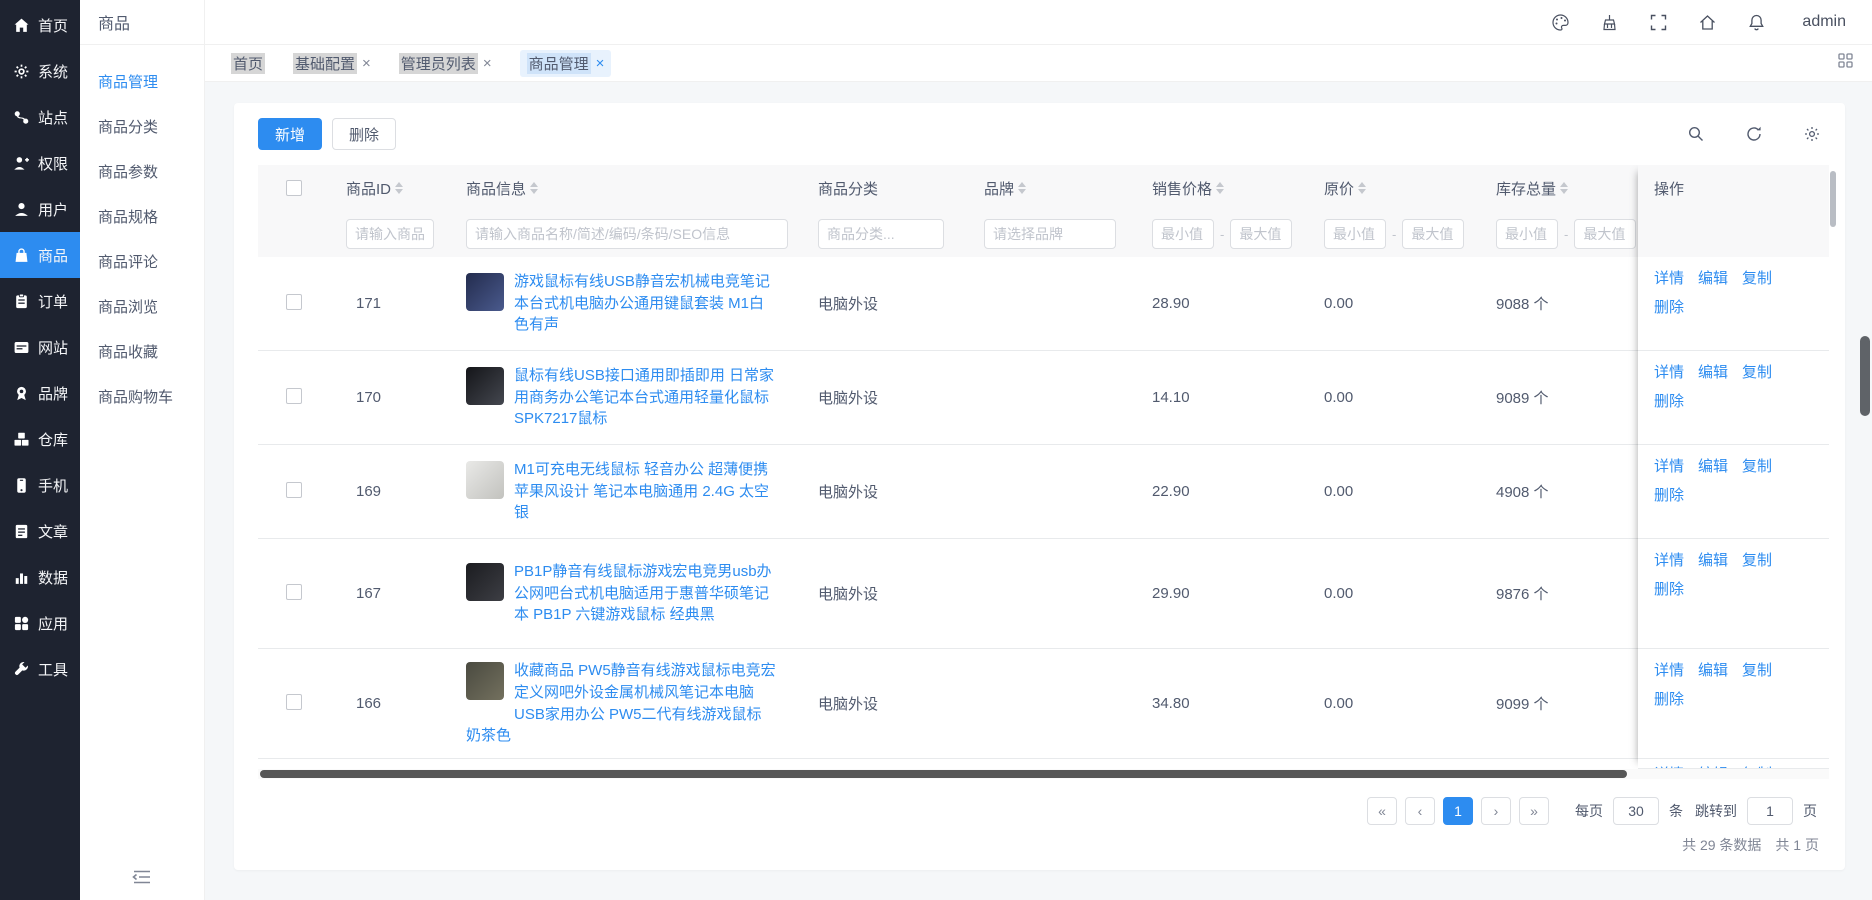  Describe the element at coordinates (290, 134) in the screenshot. I see `add-button: 新增` at that location.